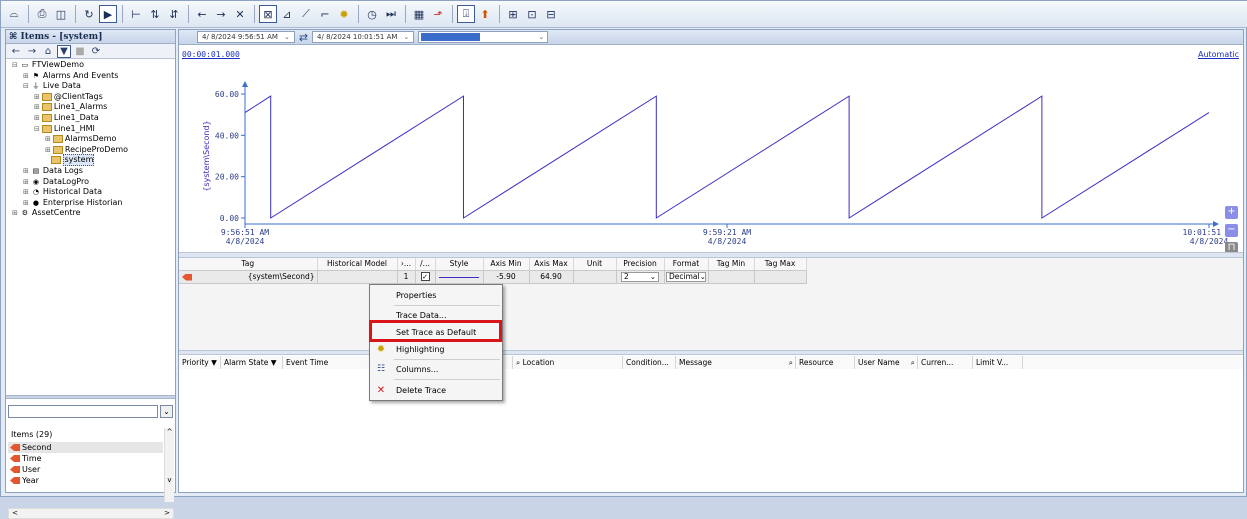 This screenshot has height=519, width=1247. What do you see at coordinates (202, 14) in the screenshot?
I see `back-icon: ←` at bounding box center [202, 14].